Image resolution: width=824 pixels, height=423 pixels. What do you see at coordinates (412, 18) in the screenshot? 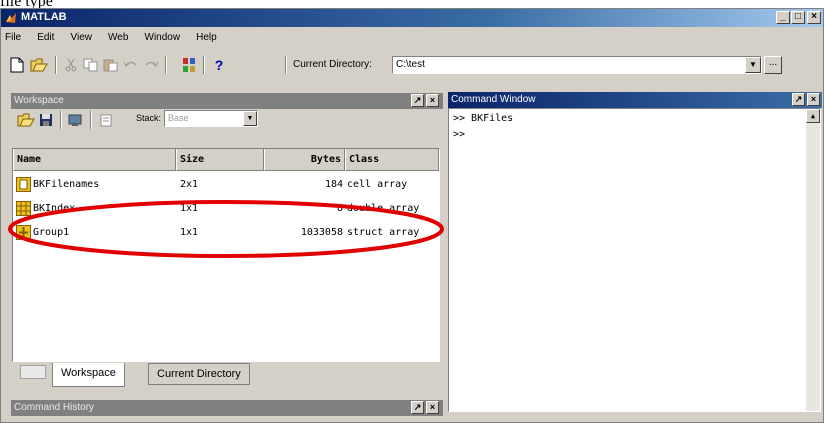
I see `title-bar: MATLAB _ □ ×` at bounding box center [412, 18].